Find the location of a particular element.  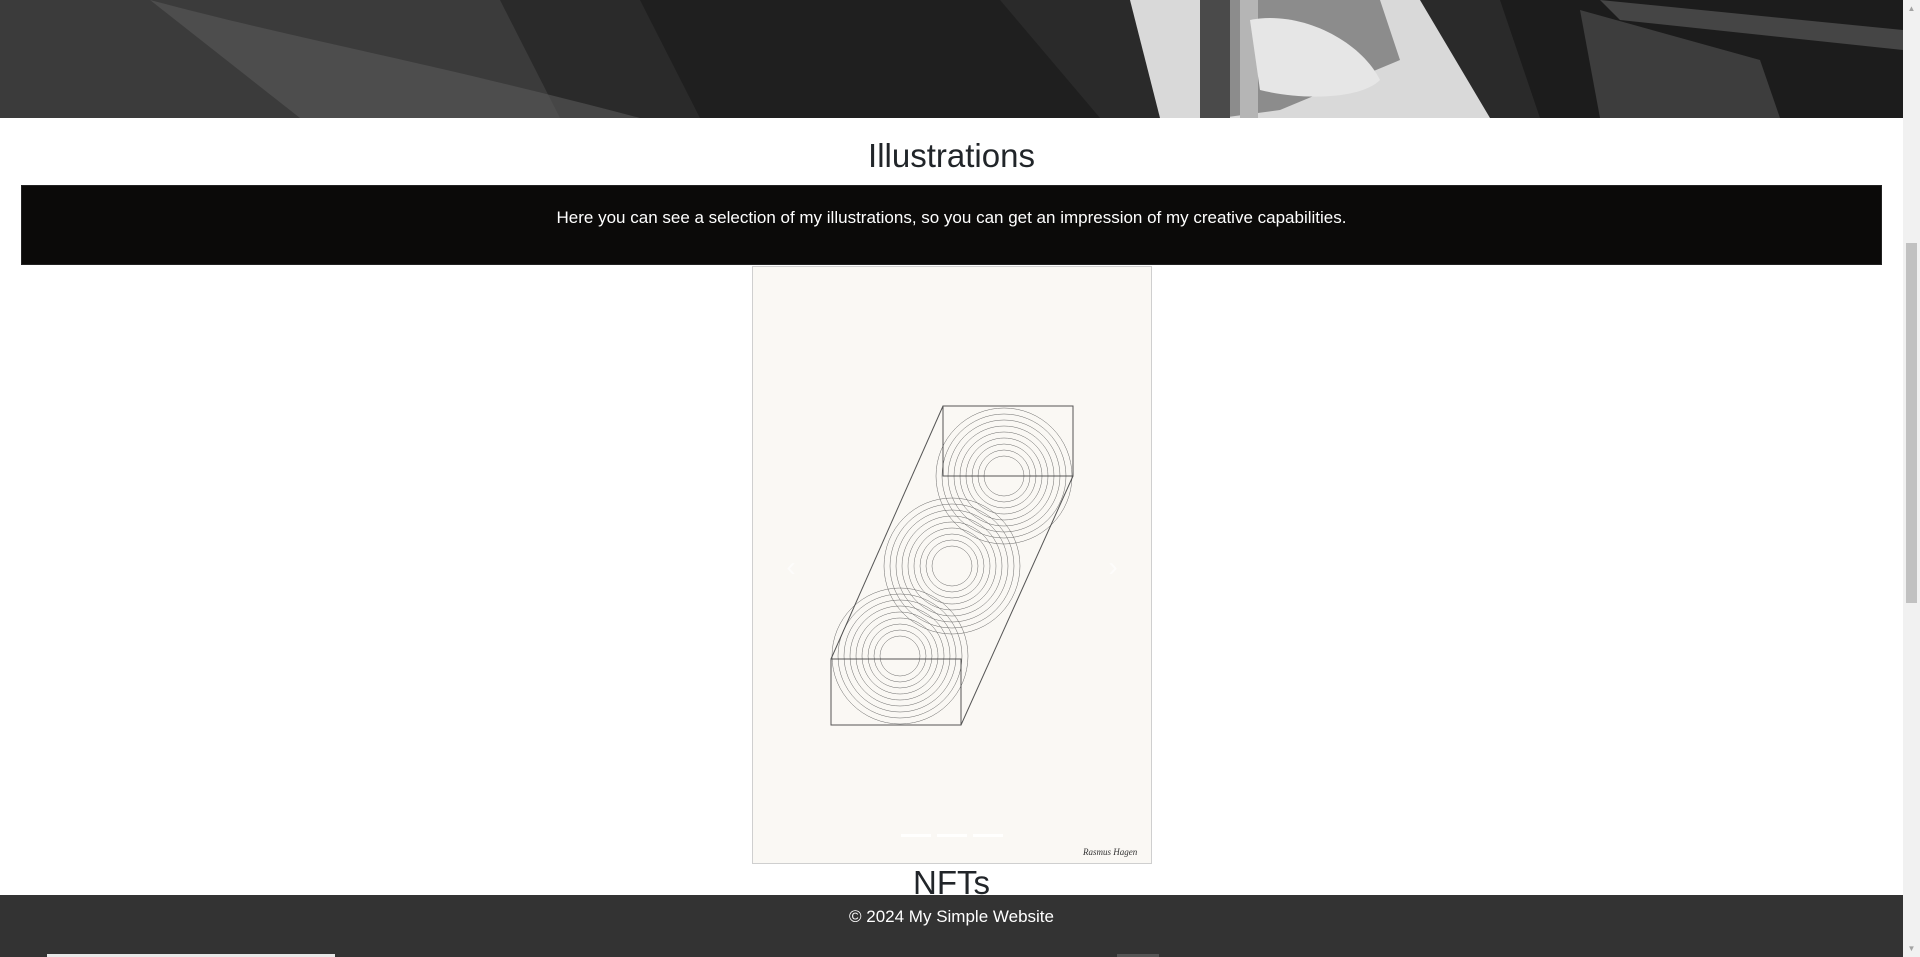

scroll-down-icon: ▼ is located at coordinates (1911, 948).